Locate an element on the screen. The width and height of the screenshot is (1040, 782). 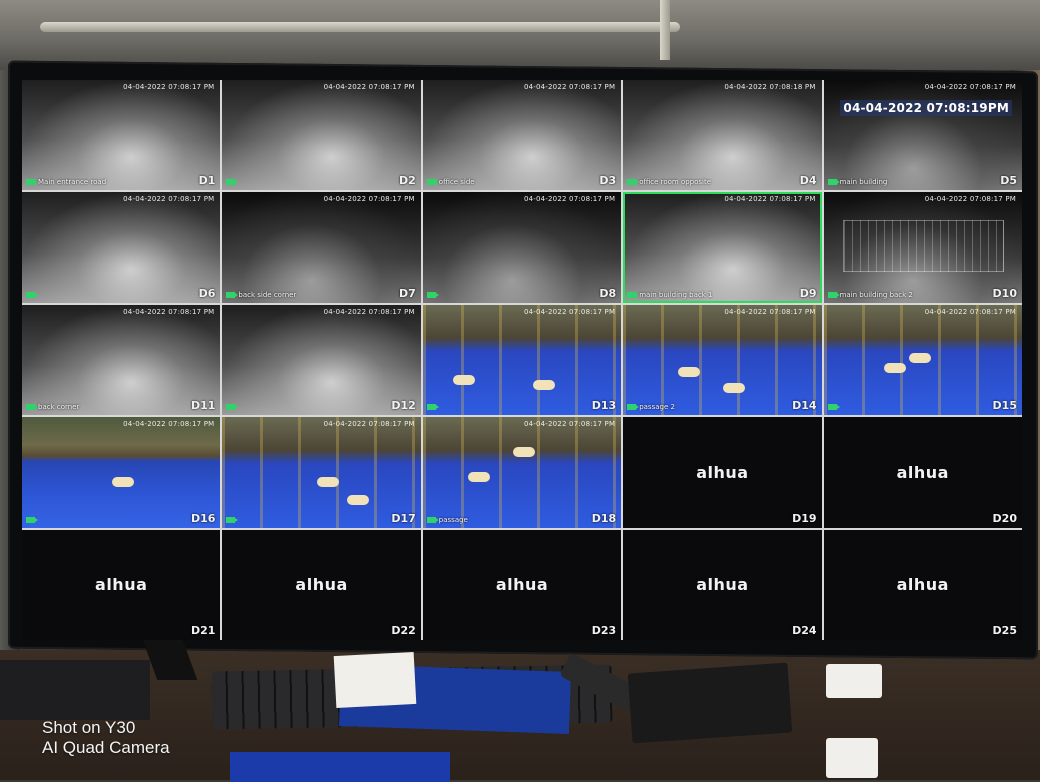
camera-tile: 04-04-2022 07:08:17 PM back corner D11 is located at coordinates (121, 360).